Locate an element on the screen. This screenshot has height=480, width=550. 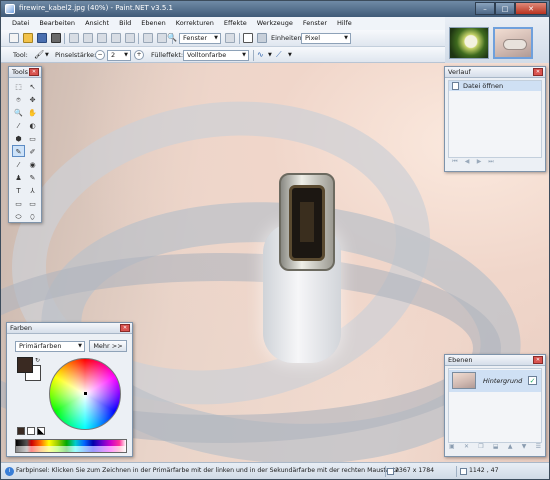
duplicate-layer-icon: ❐ is located at coordinates (480, 448).